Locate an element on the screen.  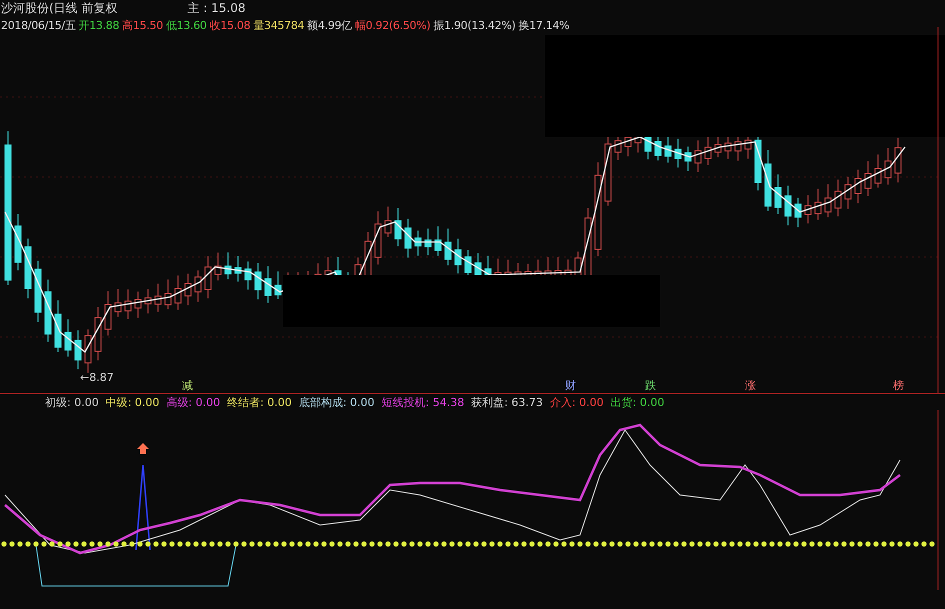
event-marker: 财 is located at coordinates (570, 385).